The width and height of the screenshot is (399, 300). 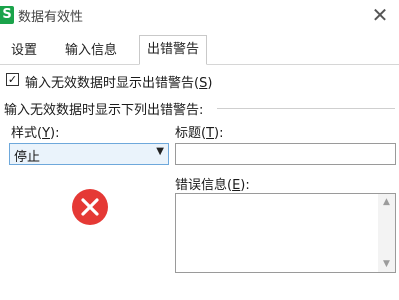 What do you see at coordinates (160, 151) in the screenshot?
I see `chevron-down-icon: ▼` at bounding box center [160, 151].